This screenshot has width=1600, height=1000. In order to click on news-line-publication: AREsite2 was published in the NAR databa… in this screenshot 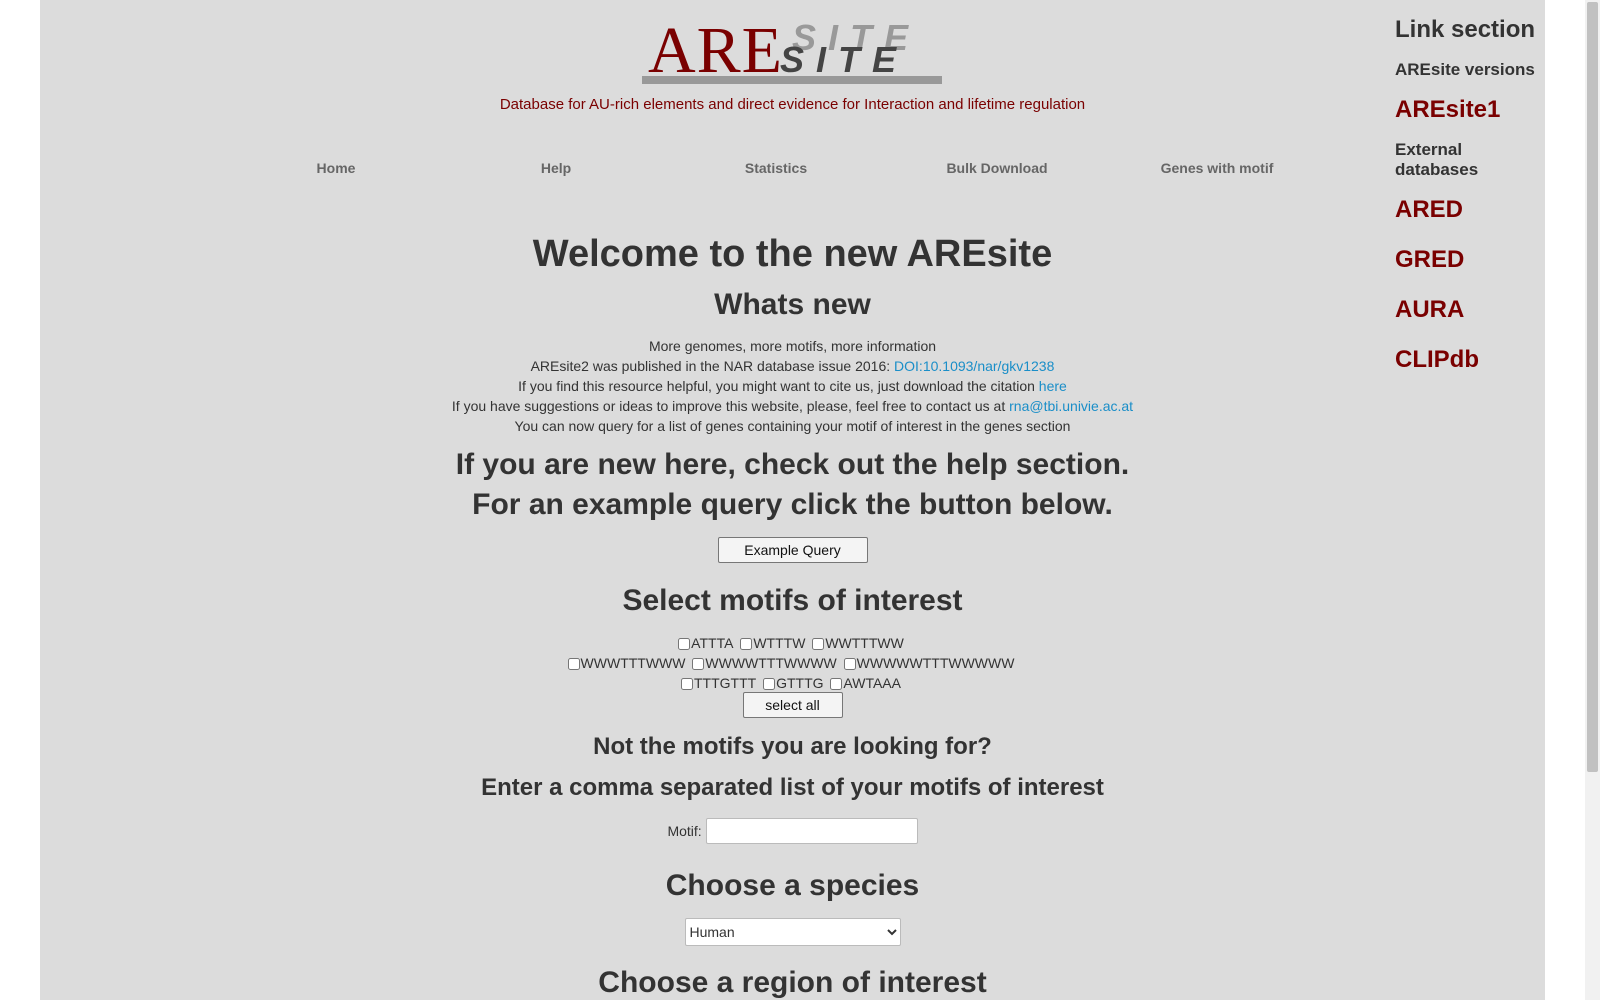, I will do `click(792, 366)`.